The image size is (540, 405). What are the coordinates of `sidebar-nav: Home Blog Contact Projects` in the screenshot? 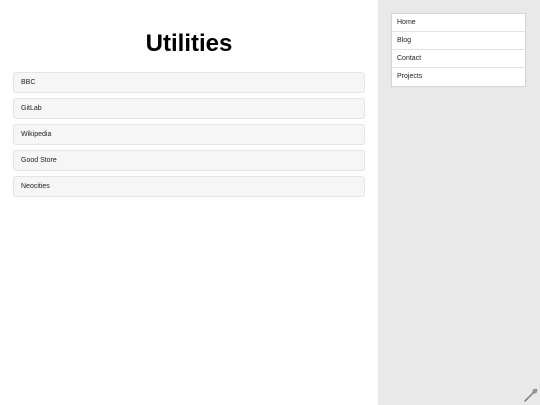 It's located at (458, 50).